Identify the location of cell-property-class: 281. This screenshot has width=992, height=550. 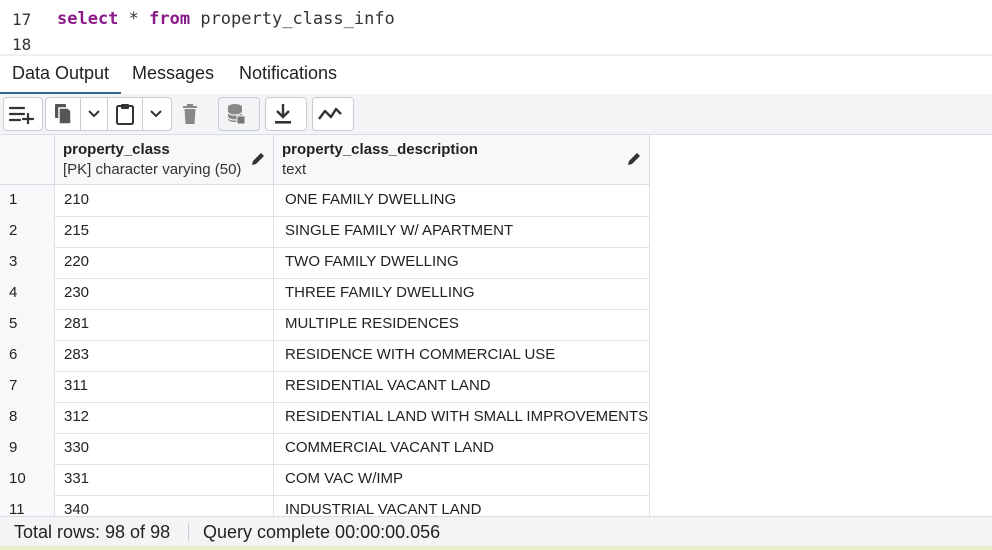
(164, 324).